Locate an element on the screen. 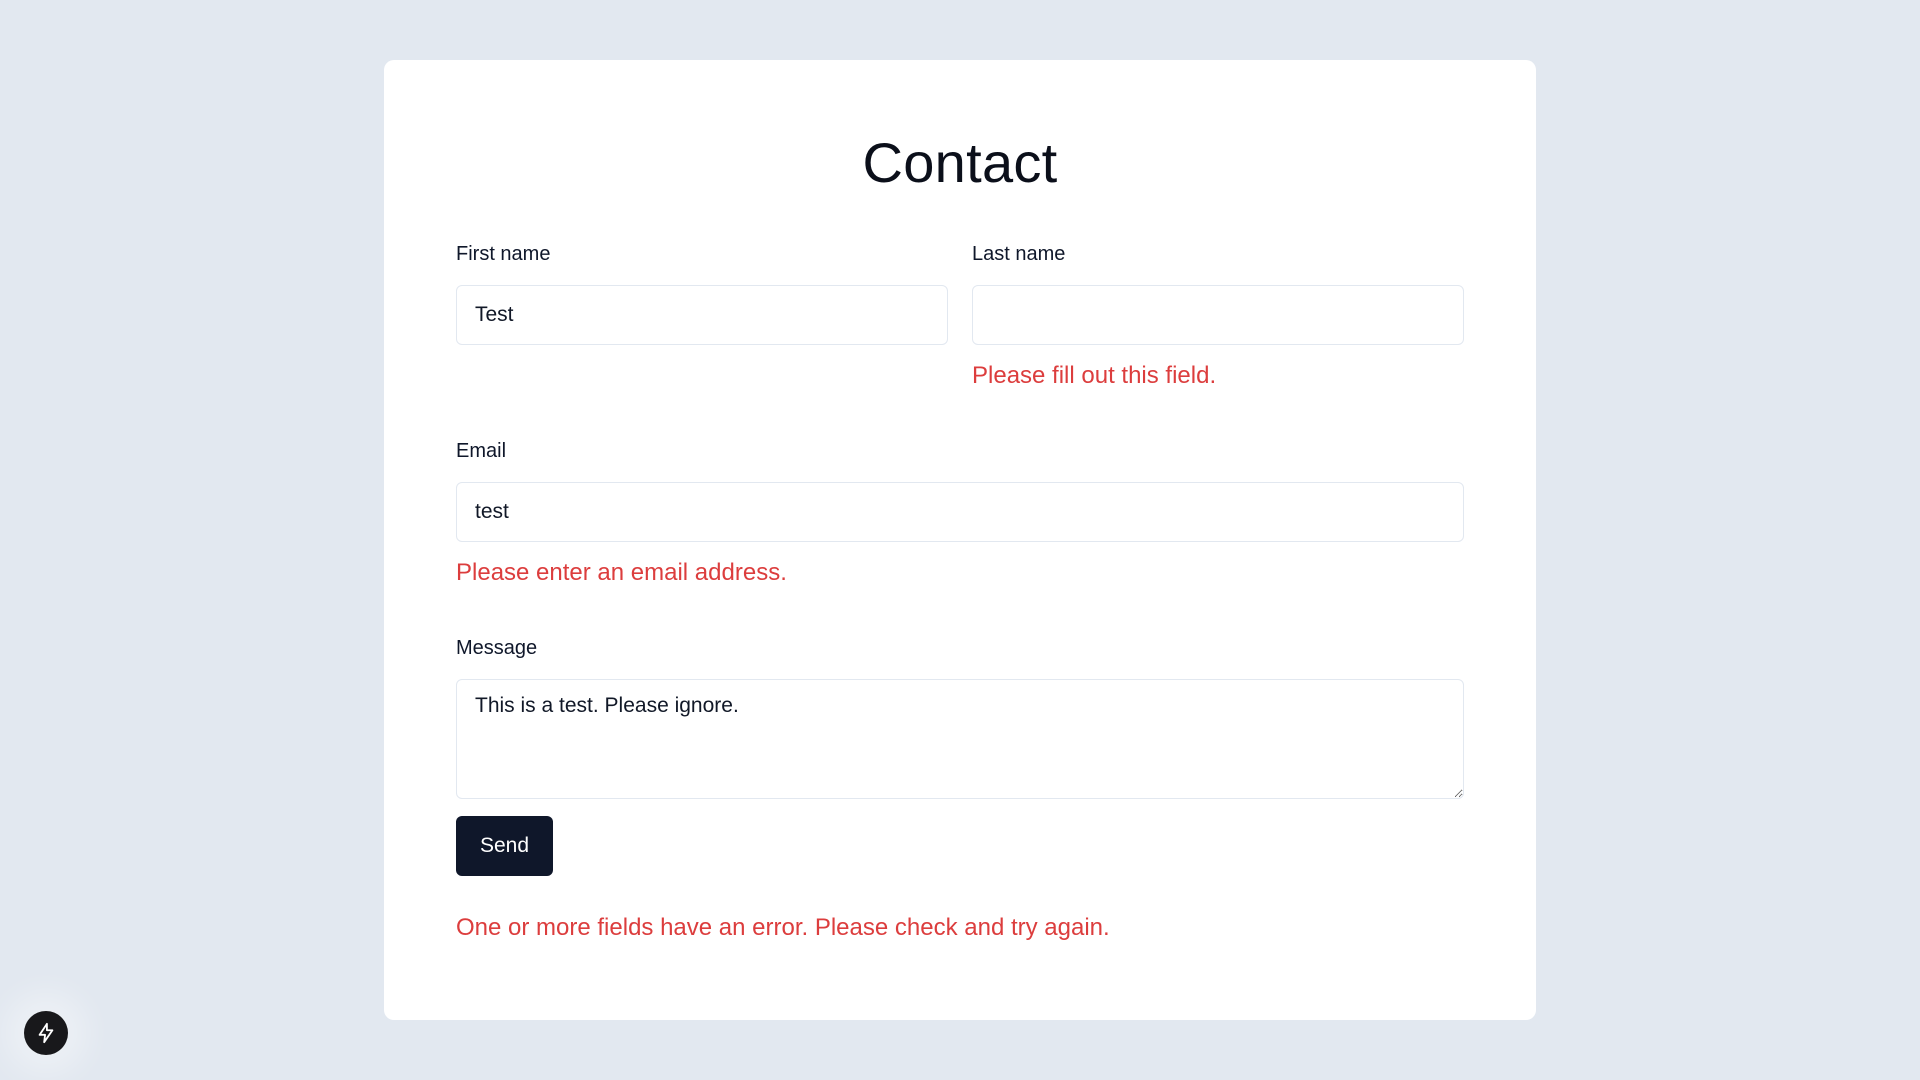 The width and height of the screenshot is (1920, 1080). send-button: Send is located at coordinates (504, 846).